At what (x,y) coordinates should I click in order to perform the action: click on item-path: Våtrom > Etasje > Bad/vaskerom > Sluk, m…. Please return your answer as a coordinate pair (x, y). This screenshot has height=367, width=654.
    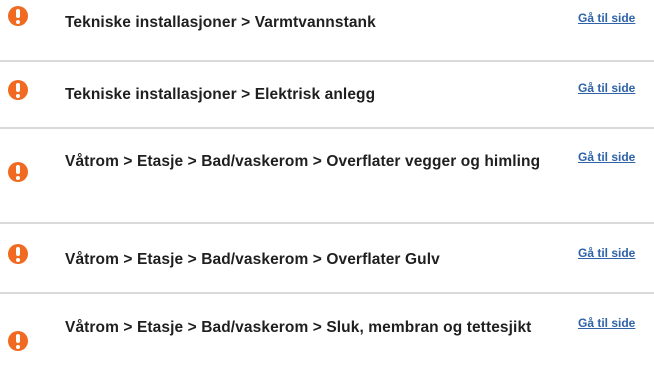
    Looking at the image, I should click on (298, 327).